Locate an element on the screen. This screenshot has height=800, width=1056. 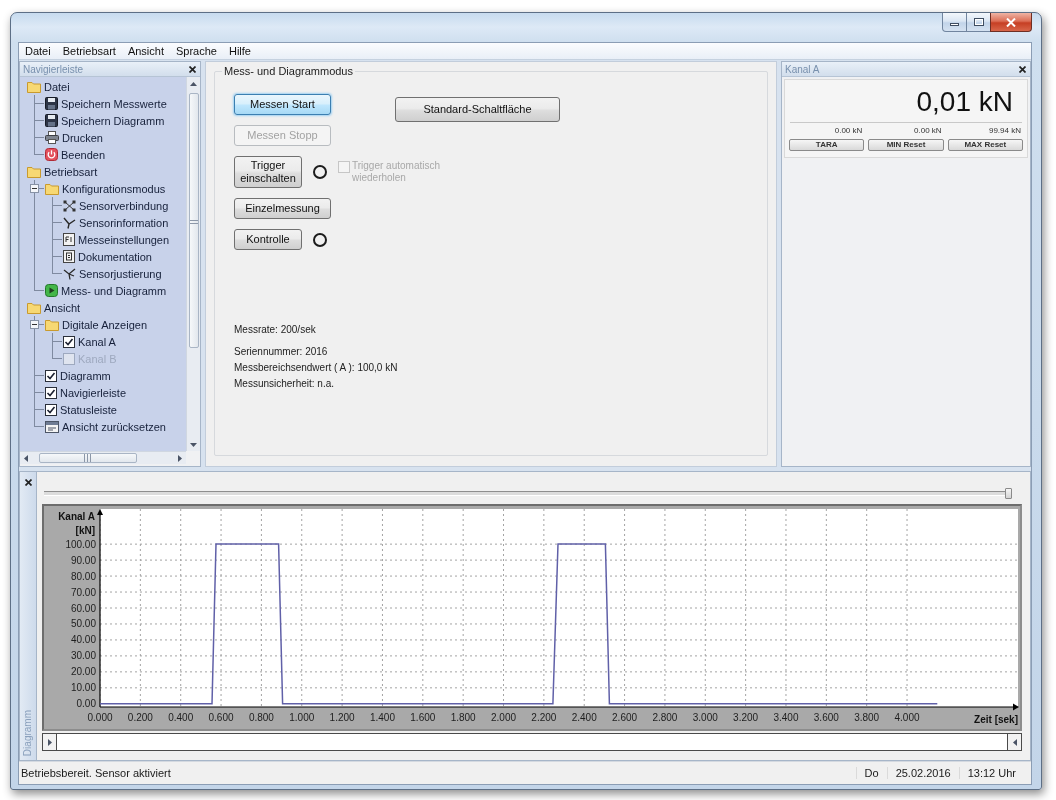
right-arrow-button is located at coordinates (50, 742).